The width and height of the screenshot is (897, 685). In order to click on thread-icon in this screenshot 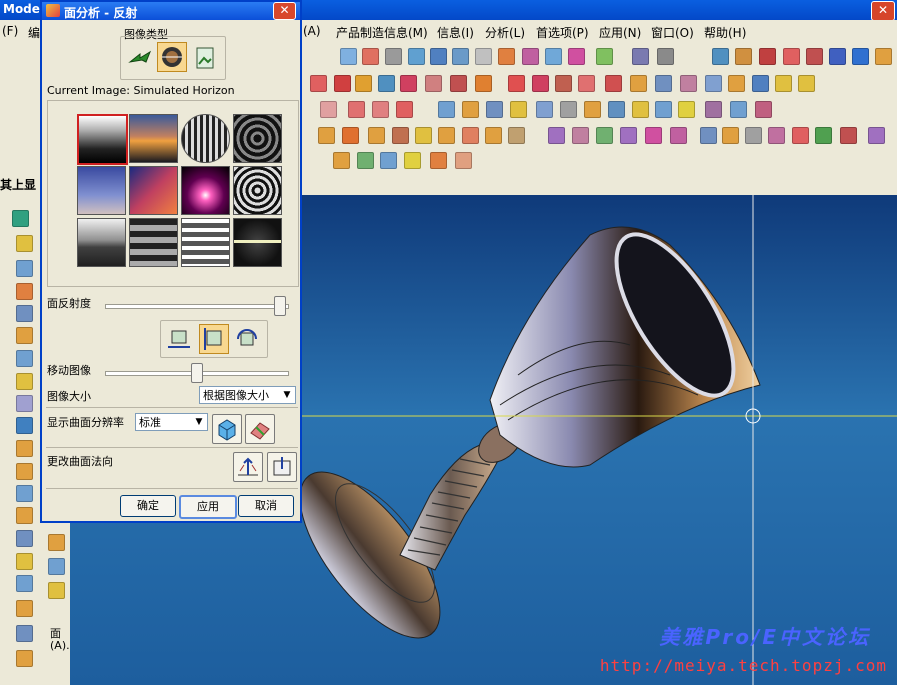, I will do `click(713, 109)`.